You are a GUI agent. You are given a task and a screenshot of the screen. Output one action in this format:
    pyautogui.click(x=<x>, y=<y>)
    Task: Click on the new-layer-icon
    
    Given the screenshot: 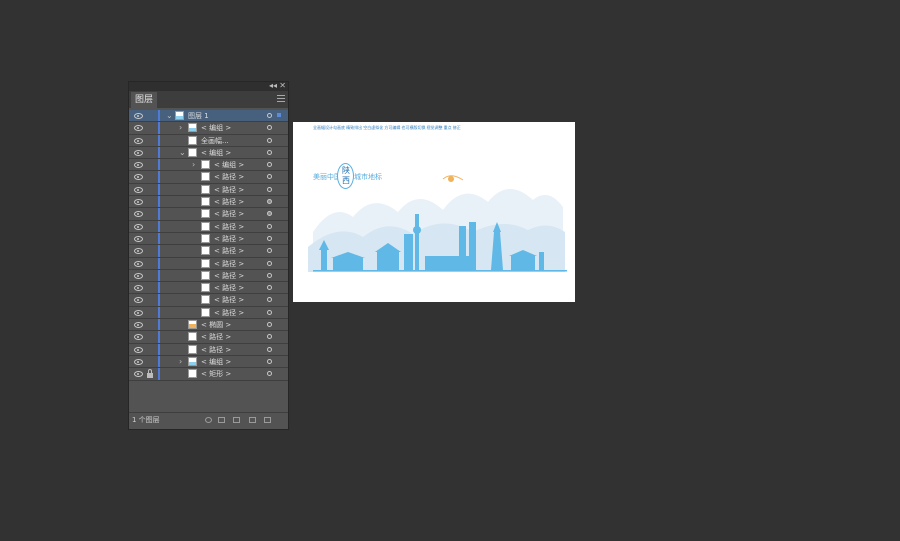 What is the action you would take?
    pyautogui.click(x=252, y=420)
    